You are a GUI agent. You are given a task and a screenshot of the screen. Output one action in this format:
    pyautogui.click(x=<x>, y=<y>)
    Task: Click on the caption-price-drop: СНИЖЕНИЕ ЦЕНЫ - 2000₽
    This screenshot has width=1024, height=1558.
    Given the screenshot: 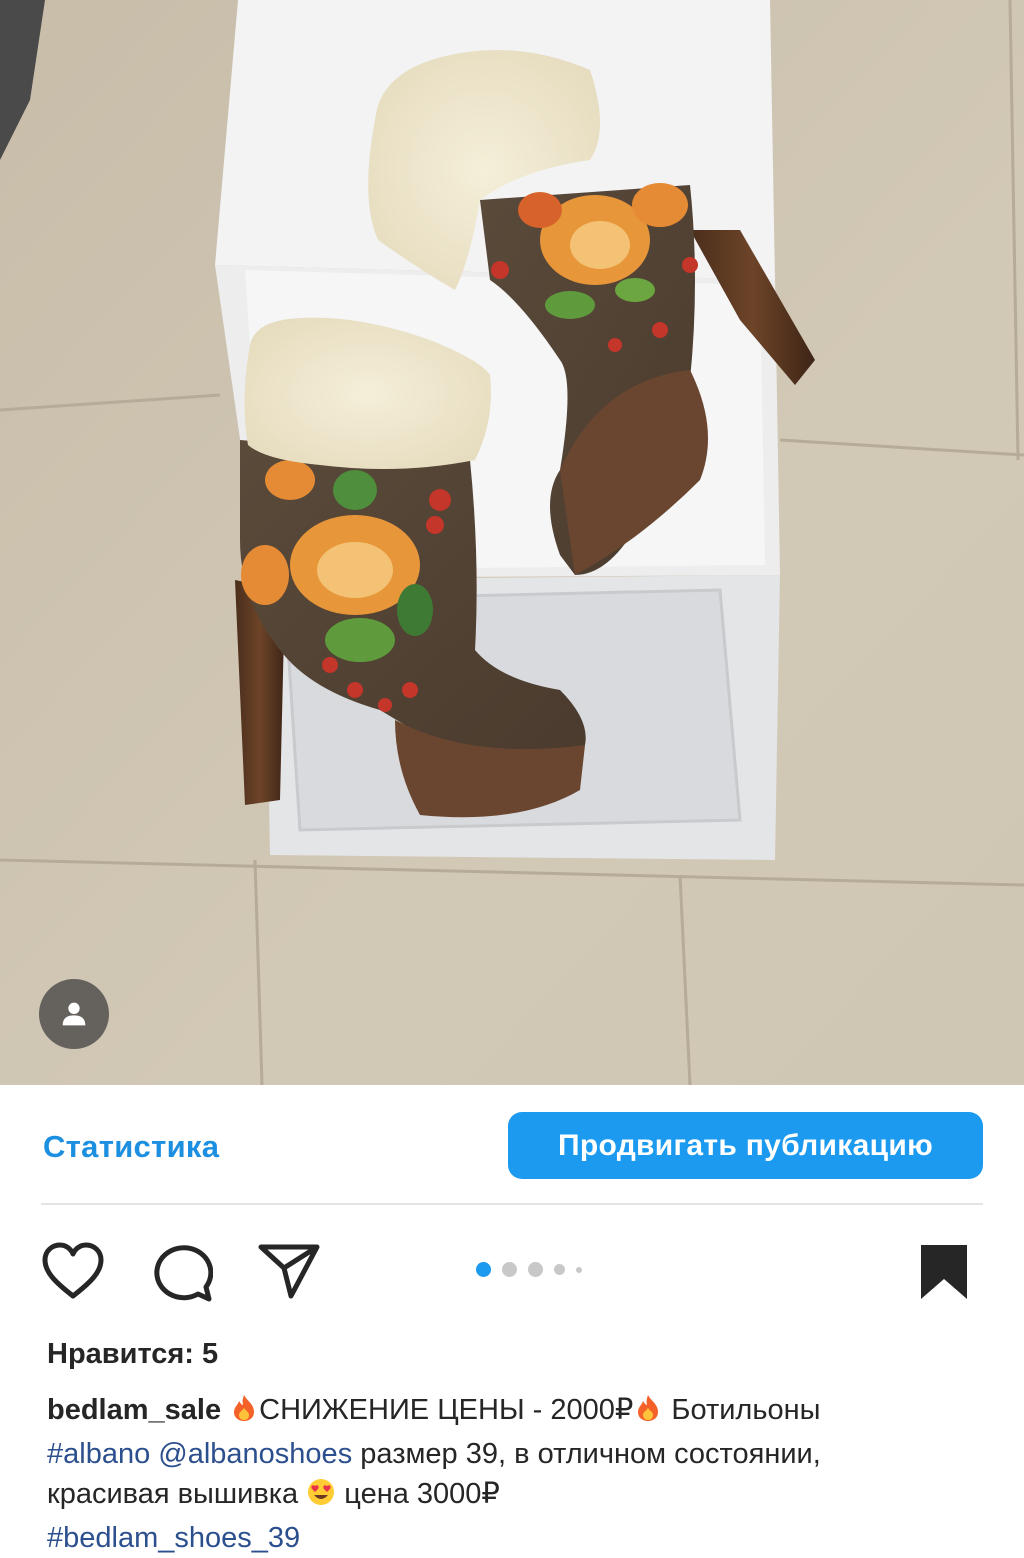 What is the action you would take?
    pyautogui.click(x=446, y=1410)
    